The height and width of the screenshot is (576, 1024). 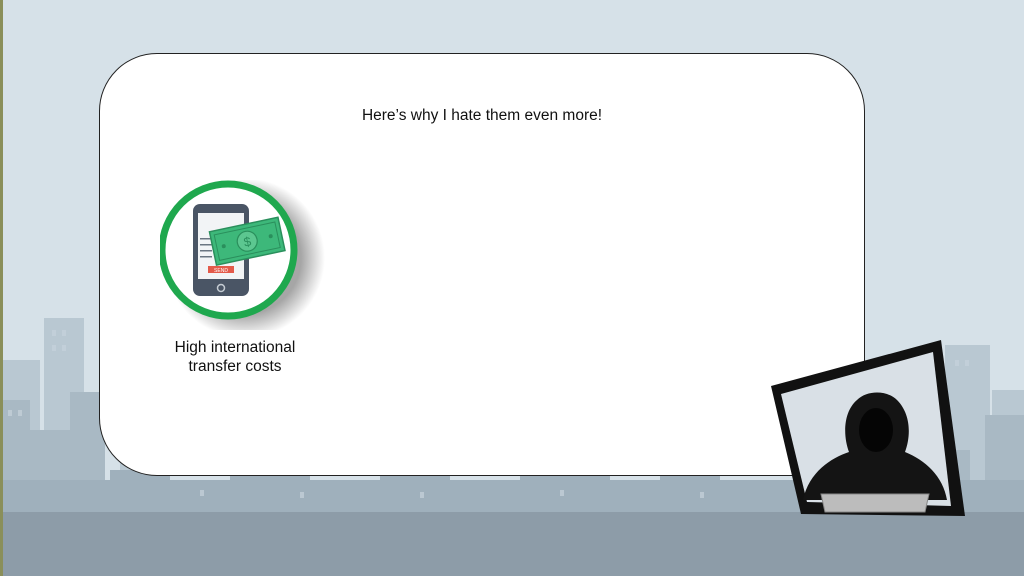 I want to click on hacker-picture, so click(x=870, y=433).